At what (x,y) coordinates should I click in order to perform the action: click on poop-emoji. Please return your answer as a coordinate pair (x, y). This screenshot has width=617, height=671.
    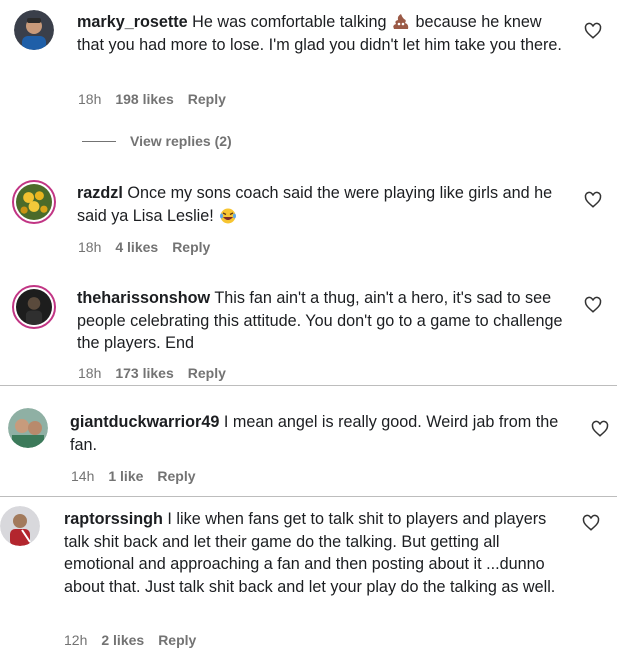
    Looking at the image, I should click on (401, 21).